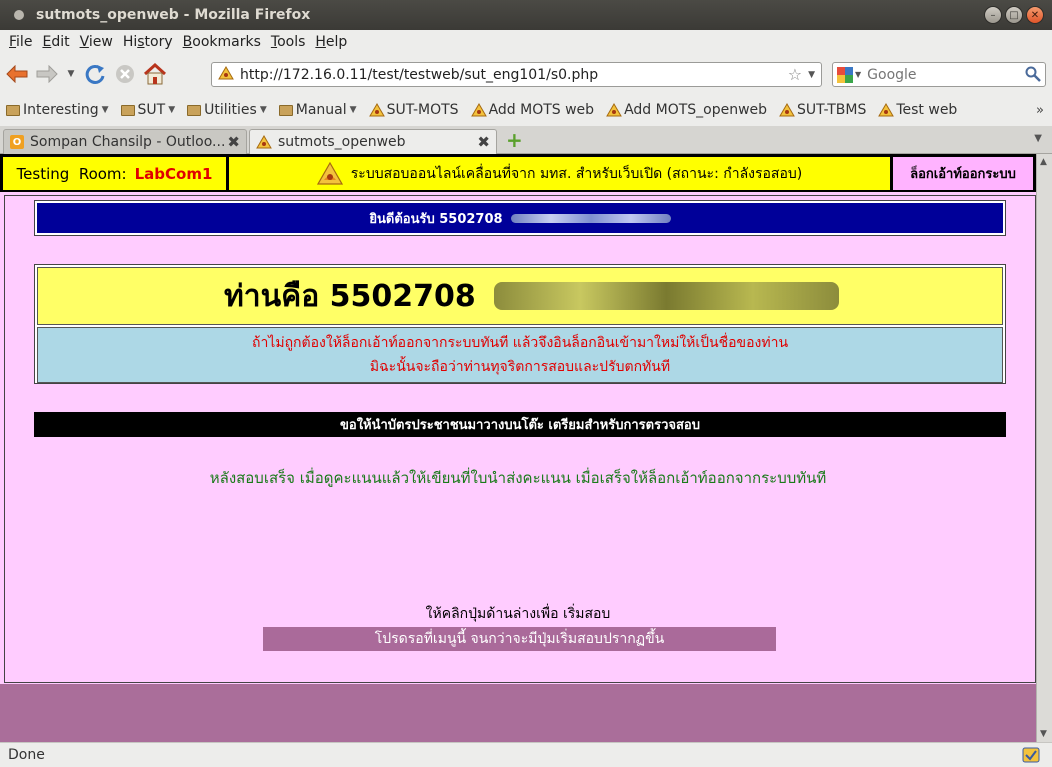 Image resolution: width=1052 pixels, height=767 pixels. Describe the element at coordinates (148, 110) in the screenshot. I see `bookmark-folder-sut: SUT ▼` at that location.